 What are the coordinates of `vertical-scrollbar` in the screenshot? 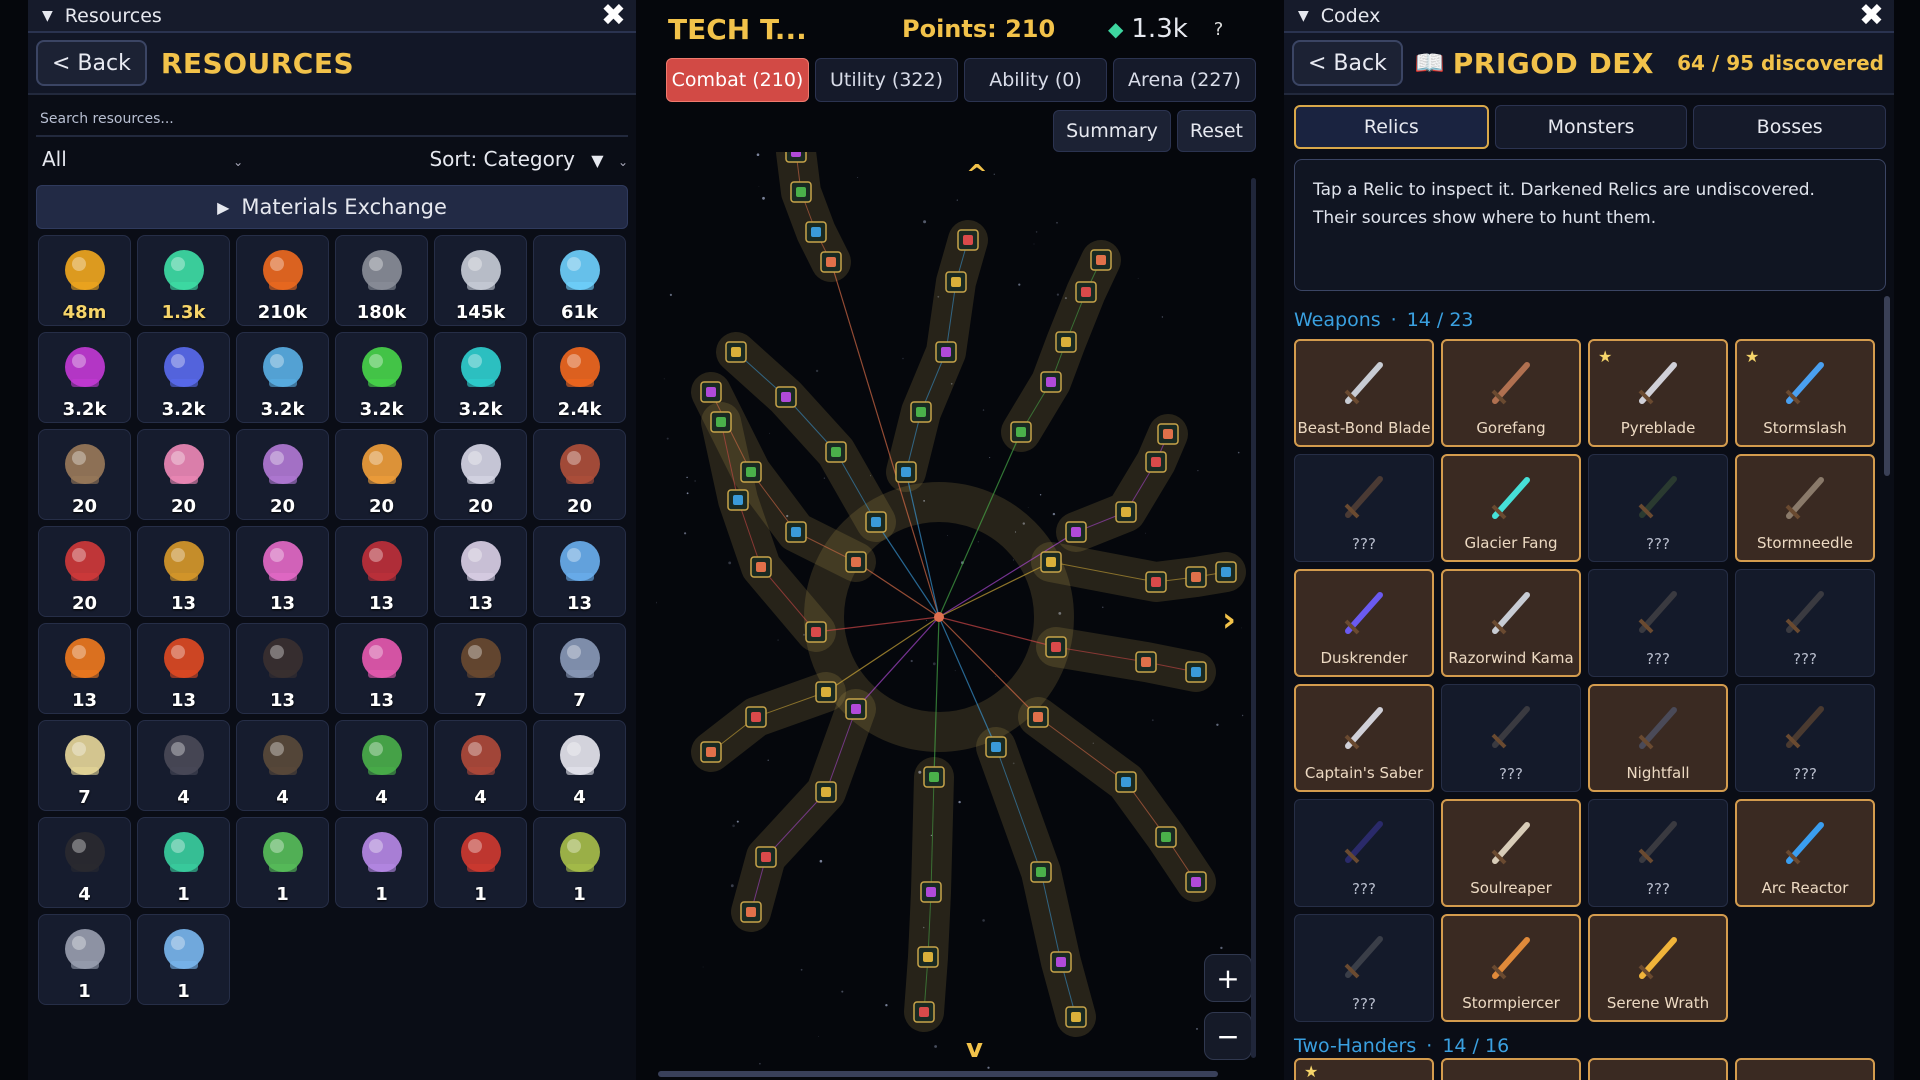 It's located at (1253, 618).